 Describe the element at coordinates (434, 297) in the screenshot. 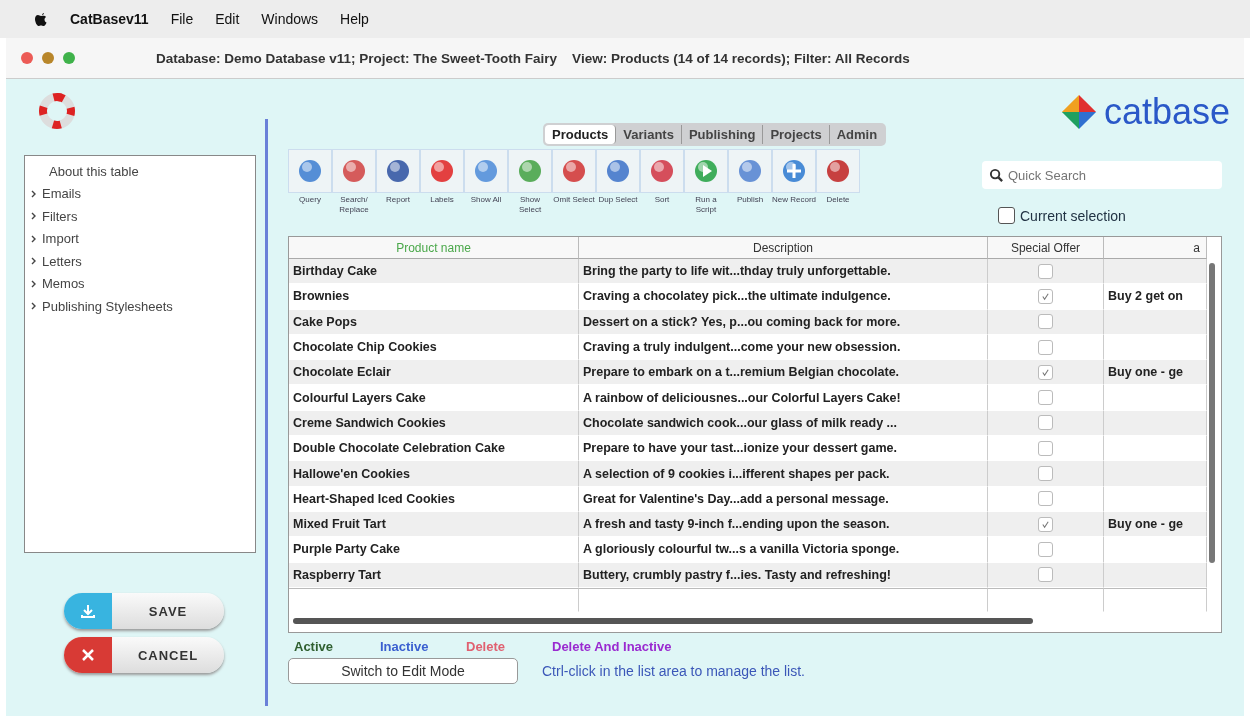

I see `table-cell: Brownies` at that location.